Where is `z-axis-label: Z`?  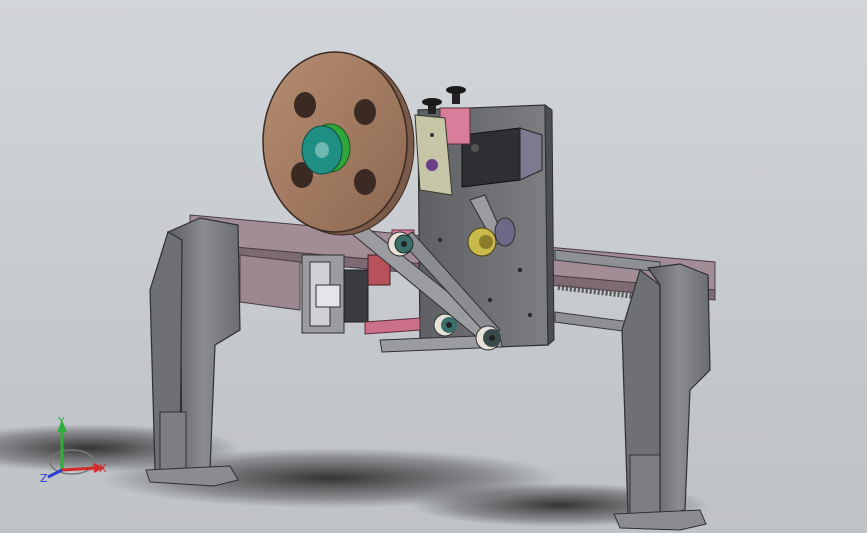
z-axis-label: Z is located at coordinates (44, 478).